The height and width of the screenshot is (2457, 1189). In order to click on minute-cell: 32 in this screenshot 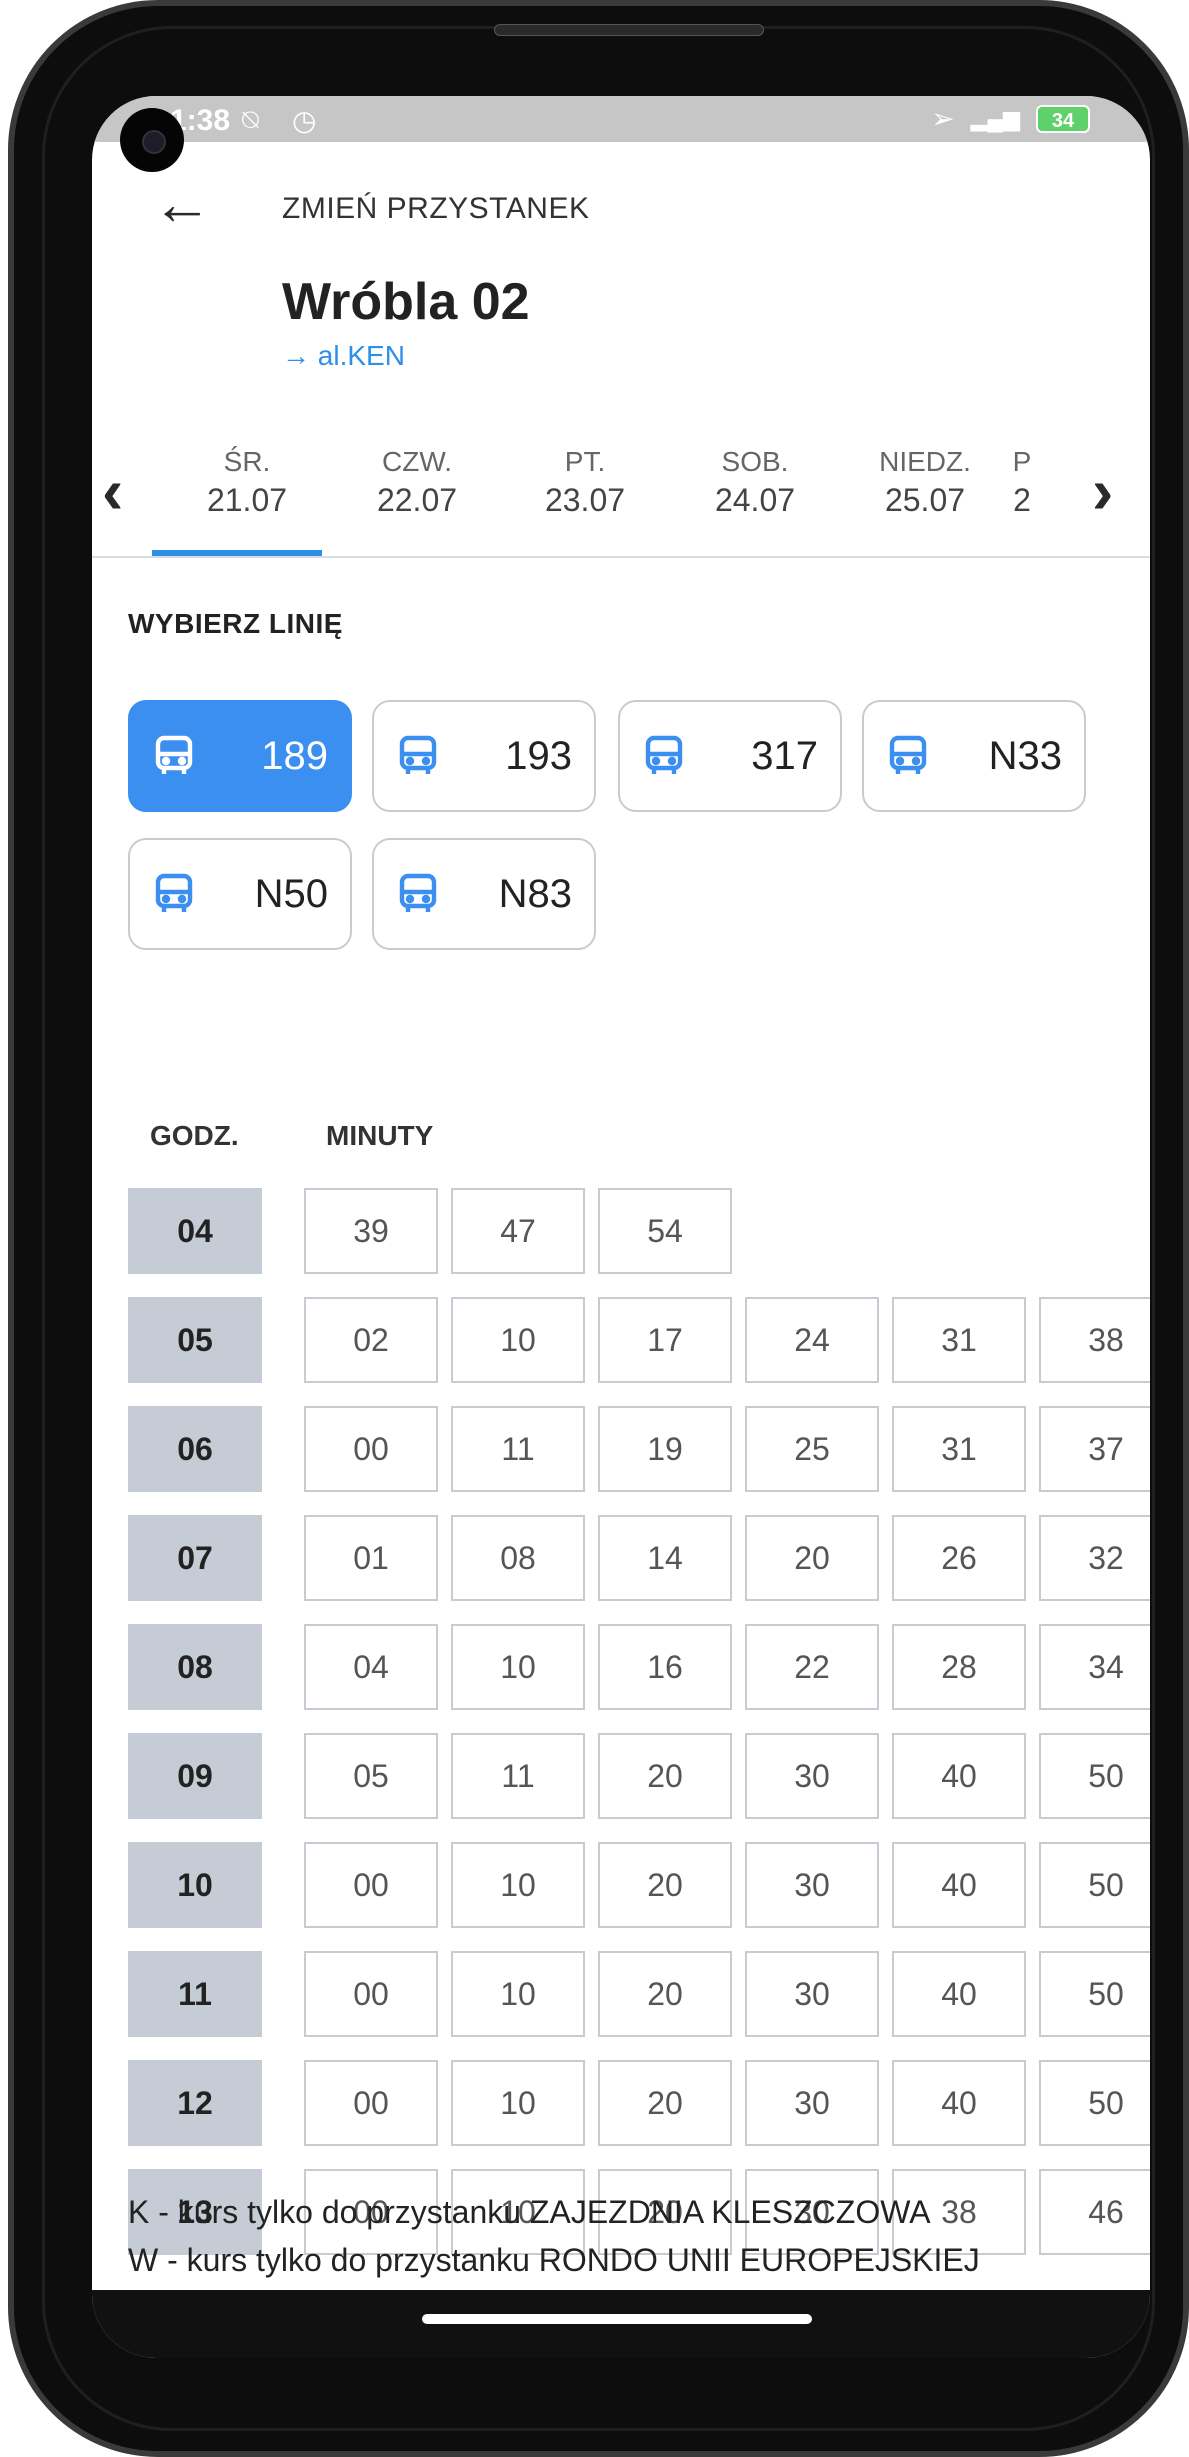, I will do `click(1094, 1558)`.